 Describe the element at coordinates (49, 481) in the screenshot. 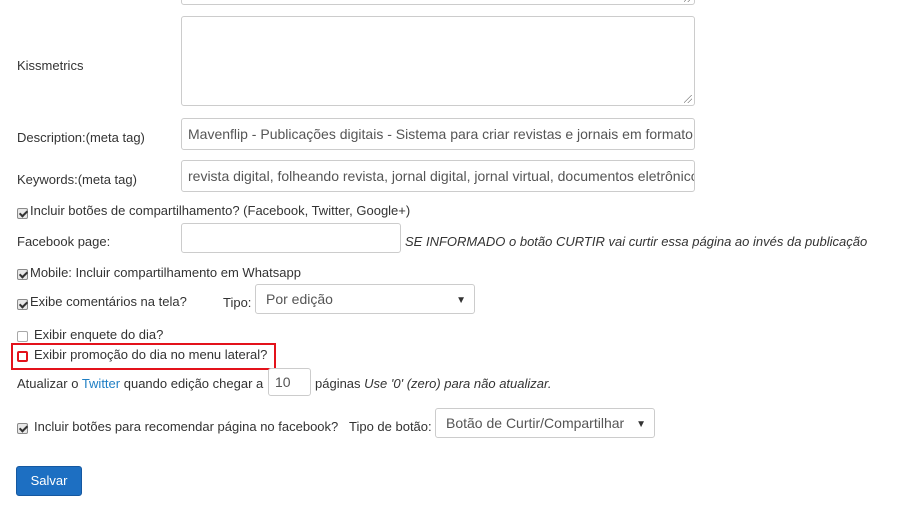

I see `save-button: Salvar` at that location.